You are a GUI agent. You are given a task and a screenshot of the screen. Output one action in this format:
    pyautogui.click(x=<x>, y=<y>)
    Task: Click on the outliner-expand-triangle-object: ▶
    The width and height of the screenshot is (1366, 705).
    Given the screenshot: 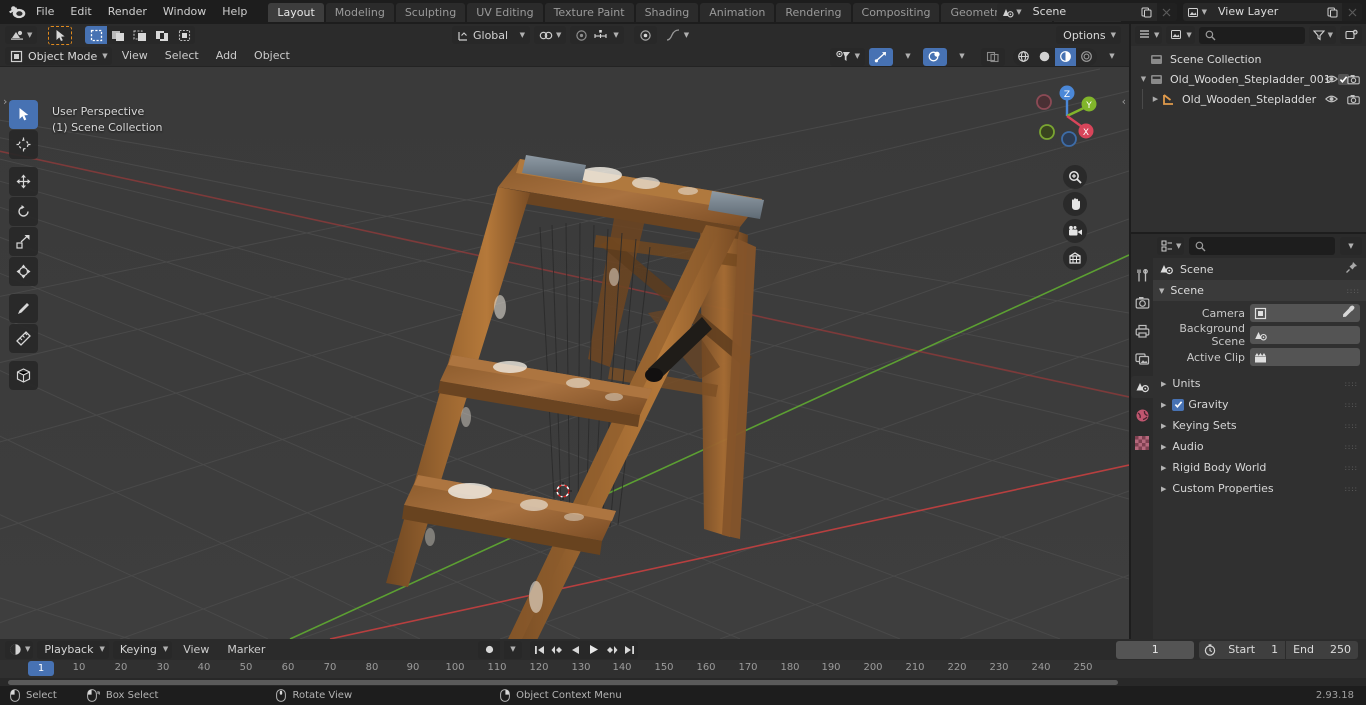 What is the action you would take?
    pyautogui.click(x=1155, y=99)
    